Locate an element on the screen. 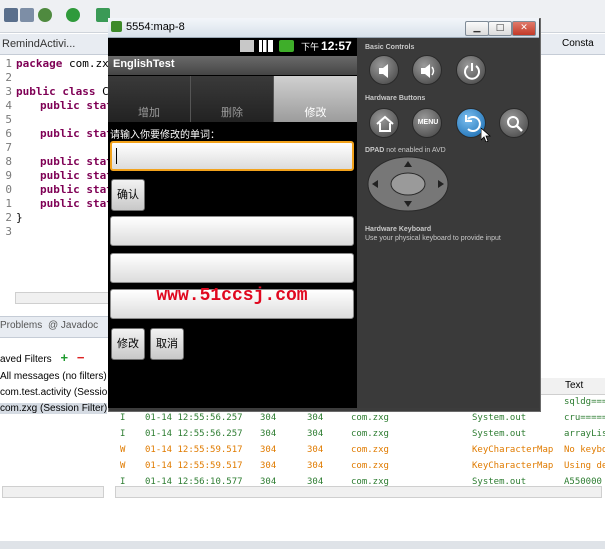 The image size is (605, 549). code-line: 7 is located at coordinates (8, 148).